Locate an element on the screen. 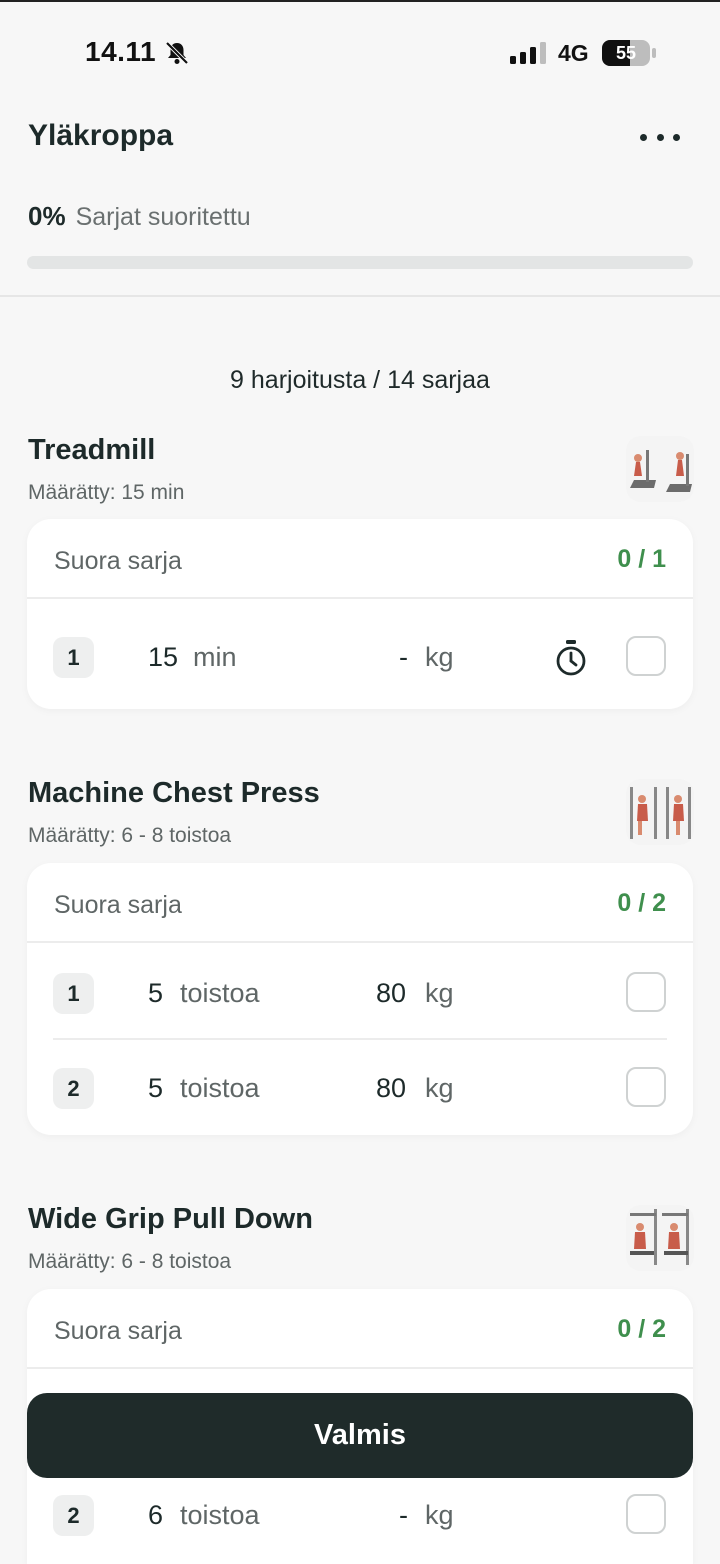 The height and width of the screenshot is (1564, 720). set-counter: 0 / 1 is located at coordinates (641, 559).